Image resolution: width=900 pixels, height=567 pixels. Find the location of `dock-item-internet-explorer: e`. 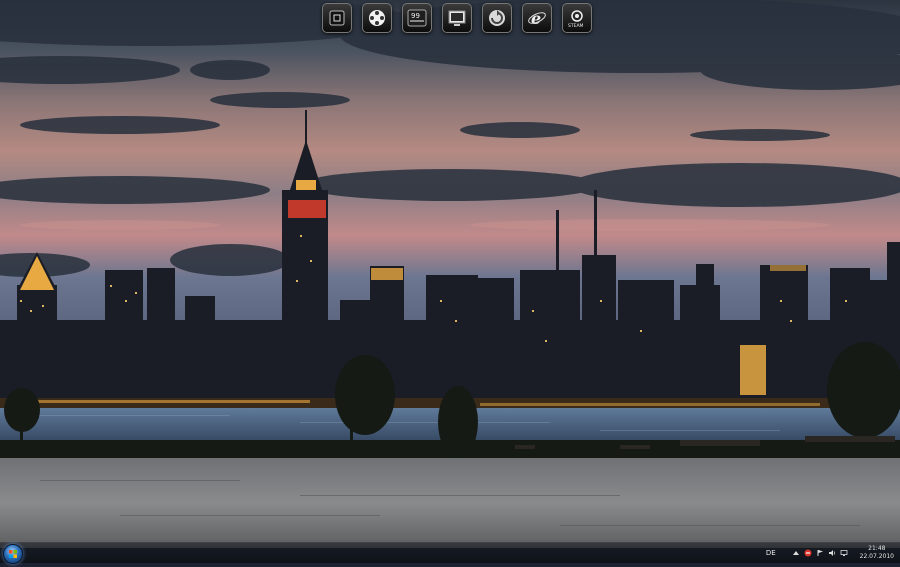

dock-item-internet-explorer: e is located at coordinates (537, 18).